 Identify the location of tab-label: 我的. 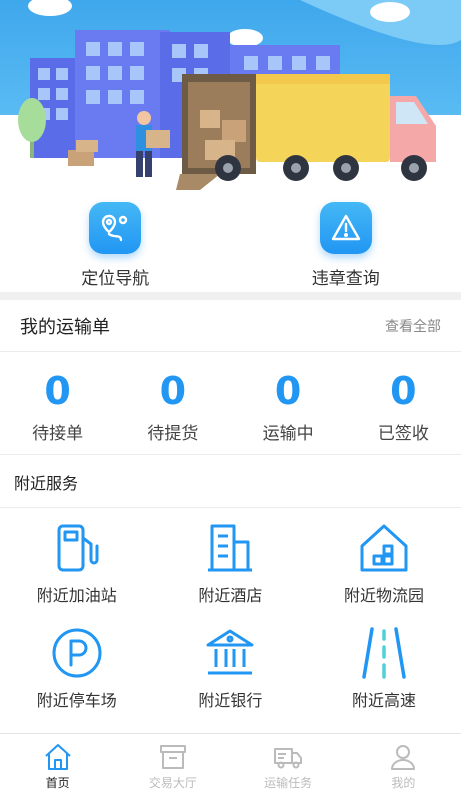
(403, 783).